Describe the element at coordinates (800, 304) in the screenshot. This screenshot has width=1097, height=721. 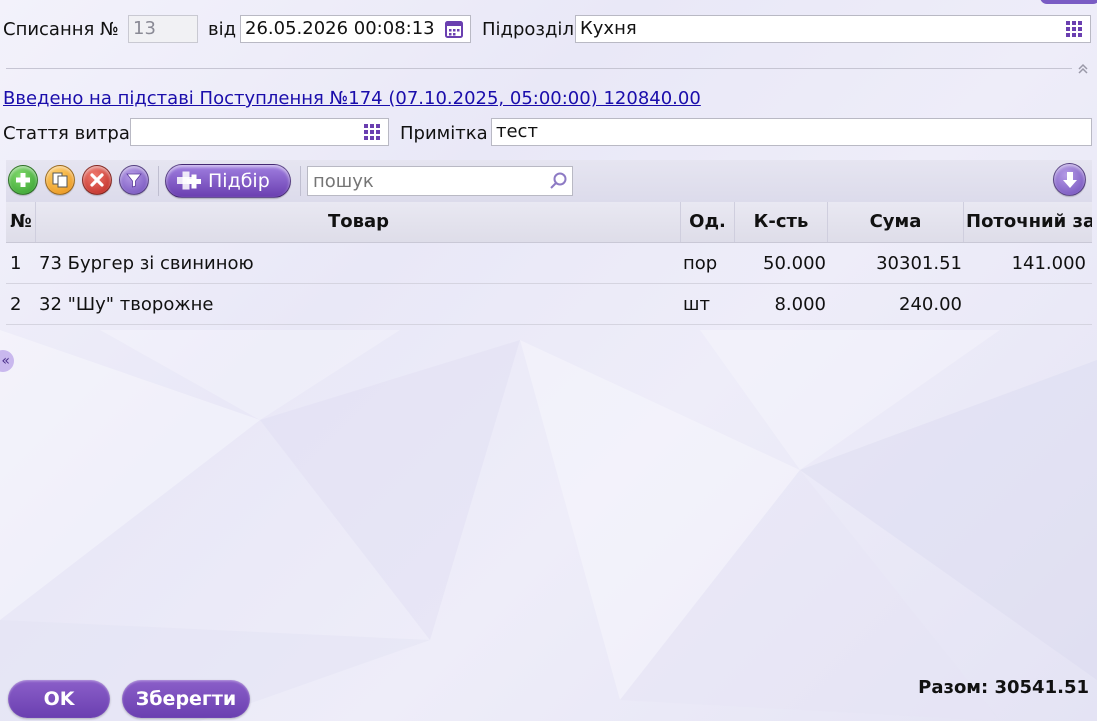
I see `cell-qty: 8.000` at that location.